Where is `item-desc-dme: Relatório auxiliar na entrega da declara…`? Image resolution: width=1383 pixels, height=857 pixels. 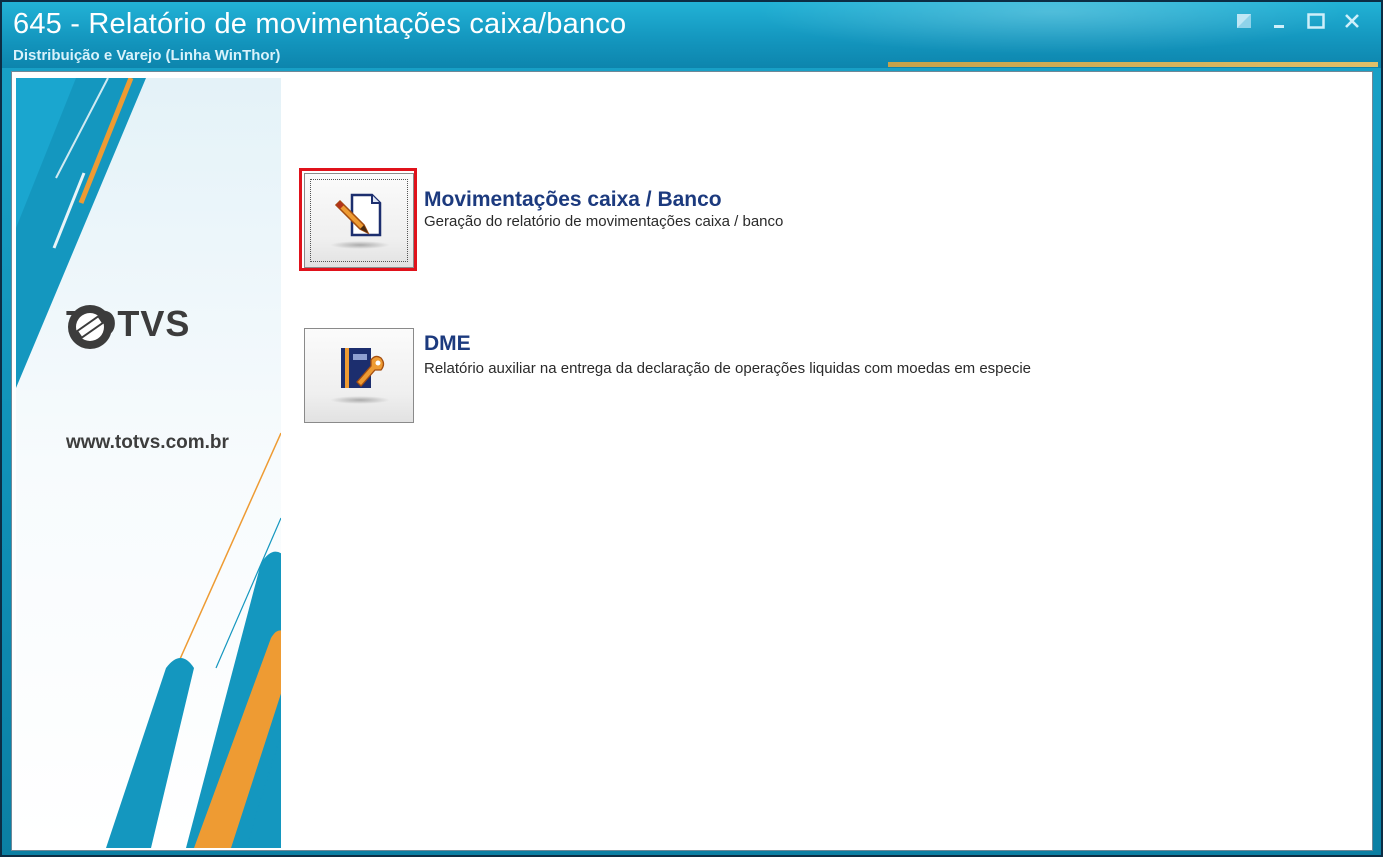 item-desc-dme: Relatório auxiliar na entrega da declara… is located at coordinates (728, 368).